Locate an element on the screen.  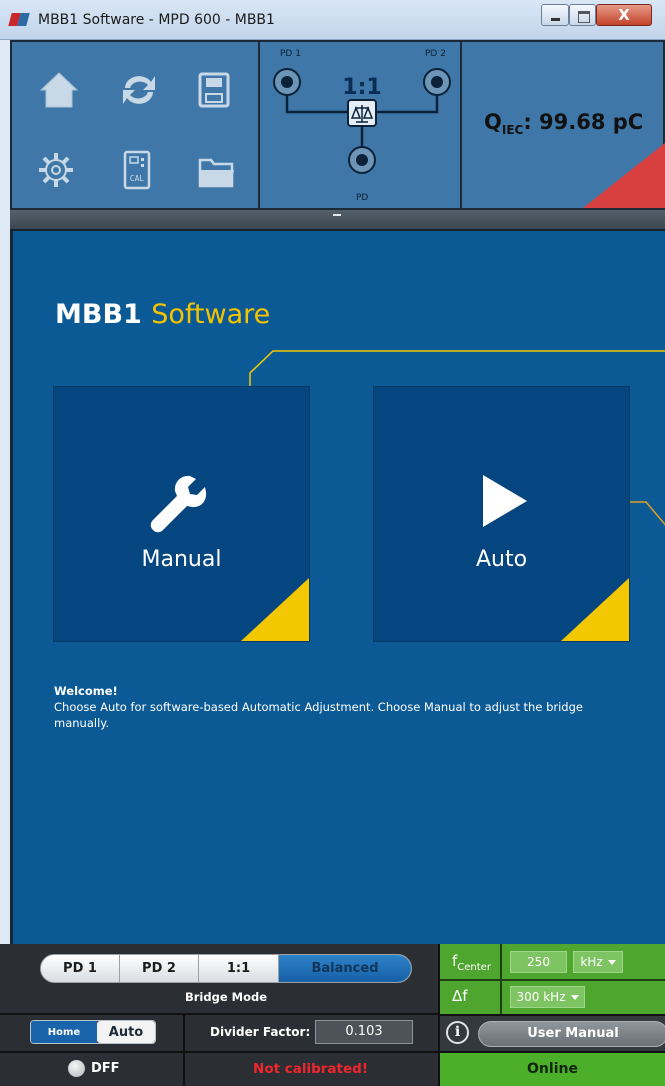
app-logo-icon is located at coordinates (20, 19).